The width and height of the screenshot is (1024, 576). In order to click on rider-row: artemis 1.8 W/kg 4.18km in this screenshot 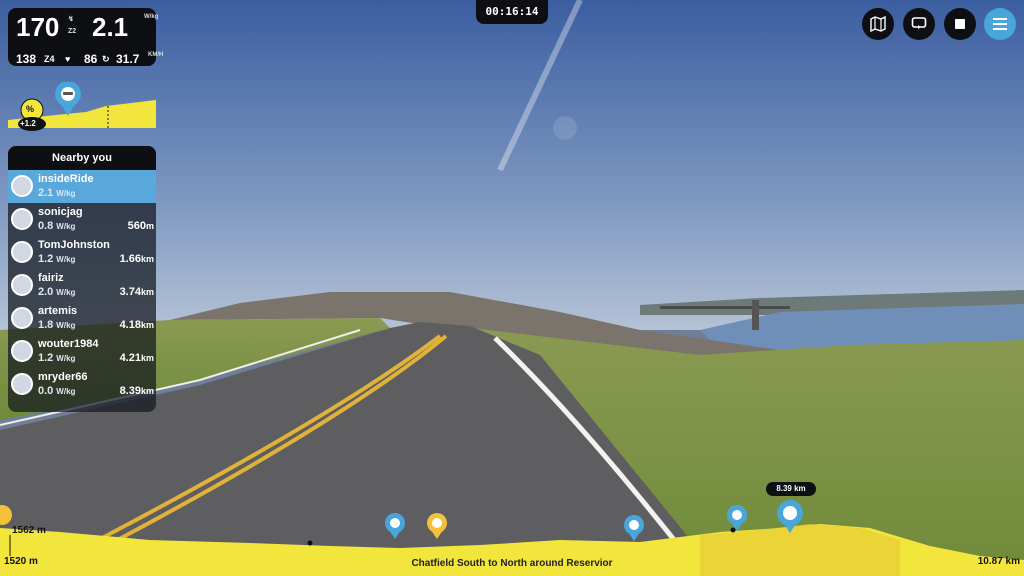, I will do `click(82, 318)`.